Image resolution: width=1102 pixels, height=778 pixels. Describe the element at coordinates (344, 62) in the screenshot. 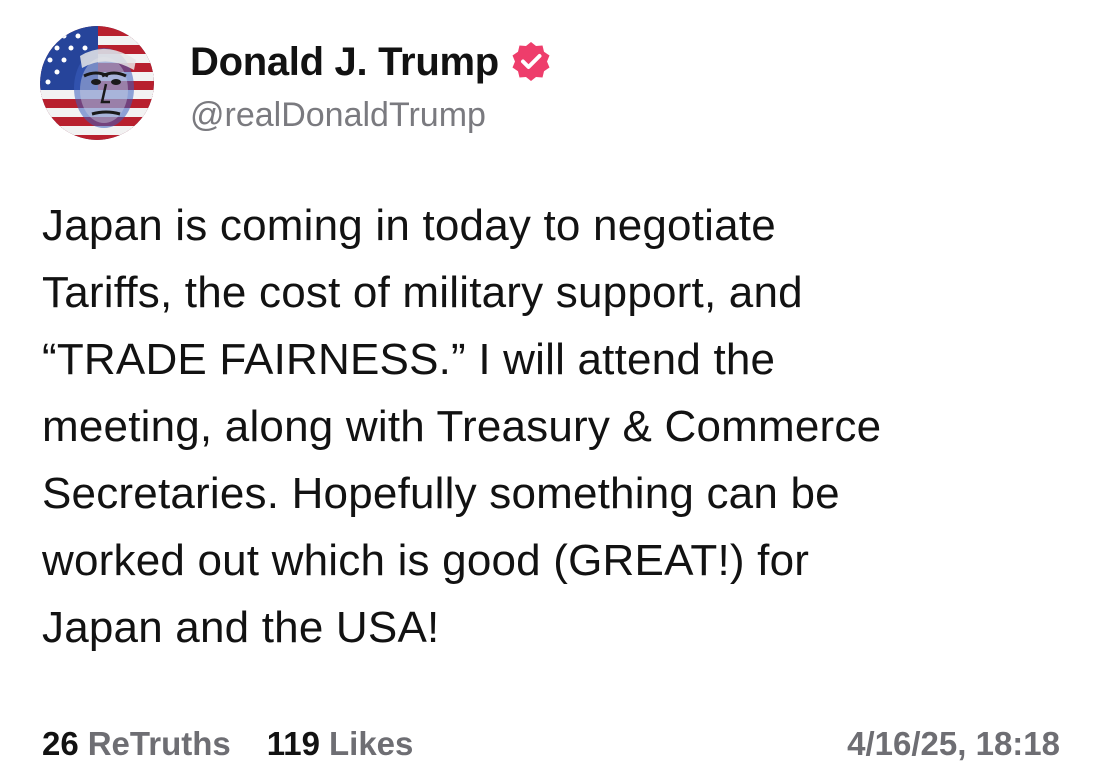

I see `author-display-name: Donald J. Trump` at that location.